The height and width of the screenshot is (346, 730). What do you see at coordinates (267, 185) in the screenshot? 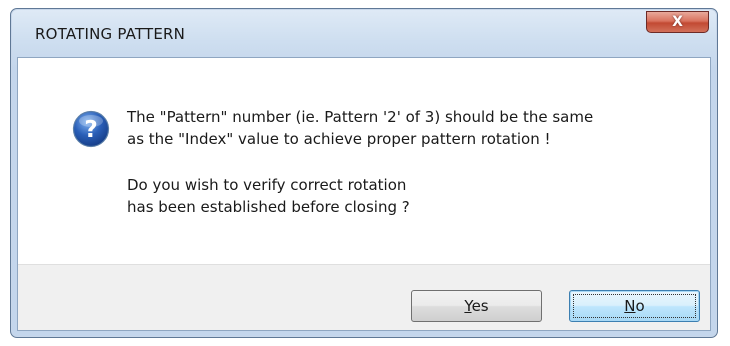
I see `message-line: Do you wish to verify correct rotation` at bounding box center [267, 185].